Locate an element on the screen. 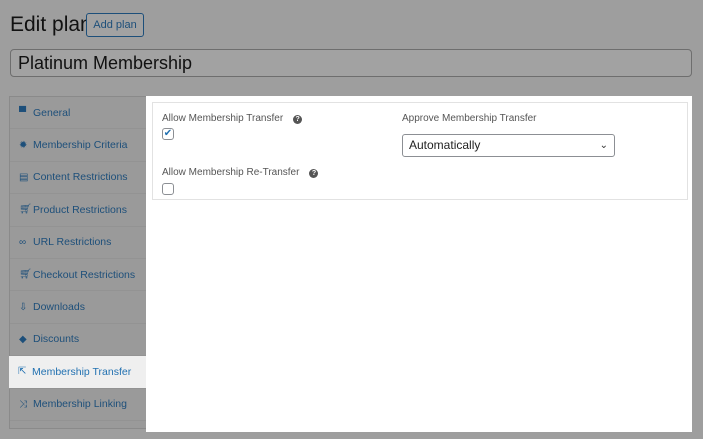 The image size is (703, 439). link-icon: ∞ is located at coordinates (23, 242).